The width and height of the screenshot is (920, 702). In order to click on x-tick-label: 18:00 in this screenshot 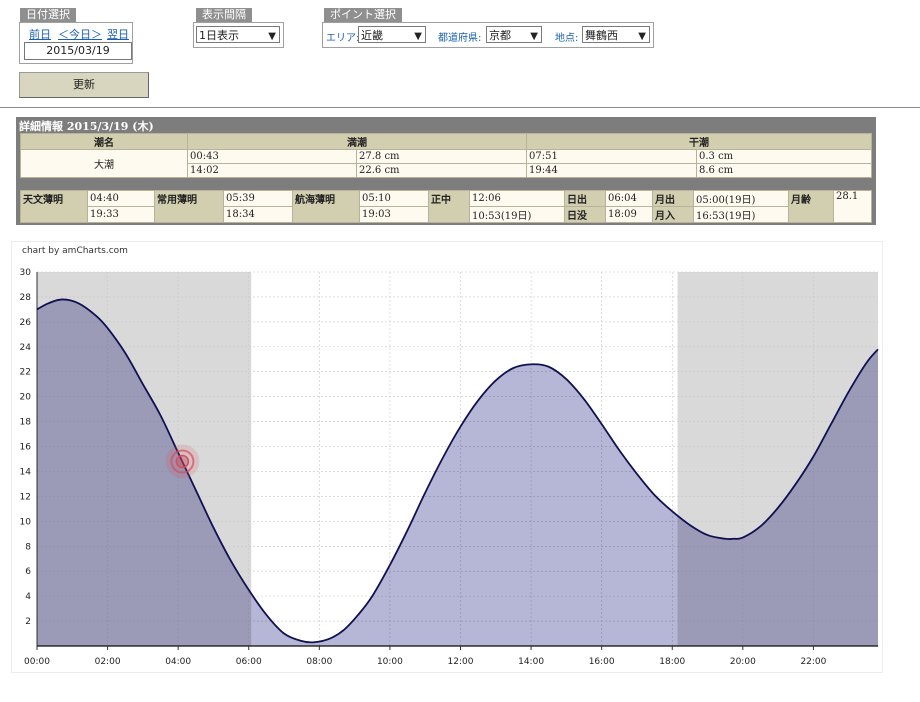, I will do `click(672, 662)`.